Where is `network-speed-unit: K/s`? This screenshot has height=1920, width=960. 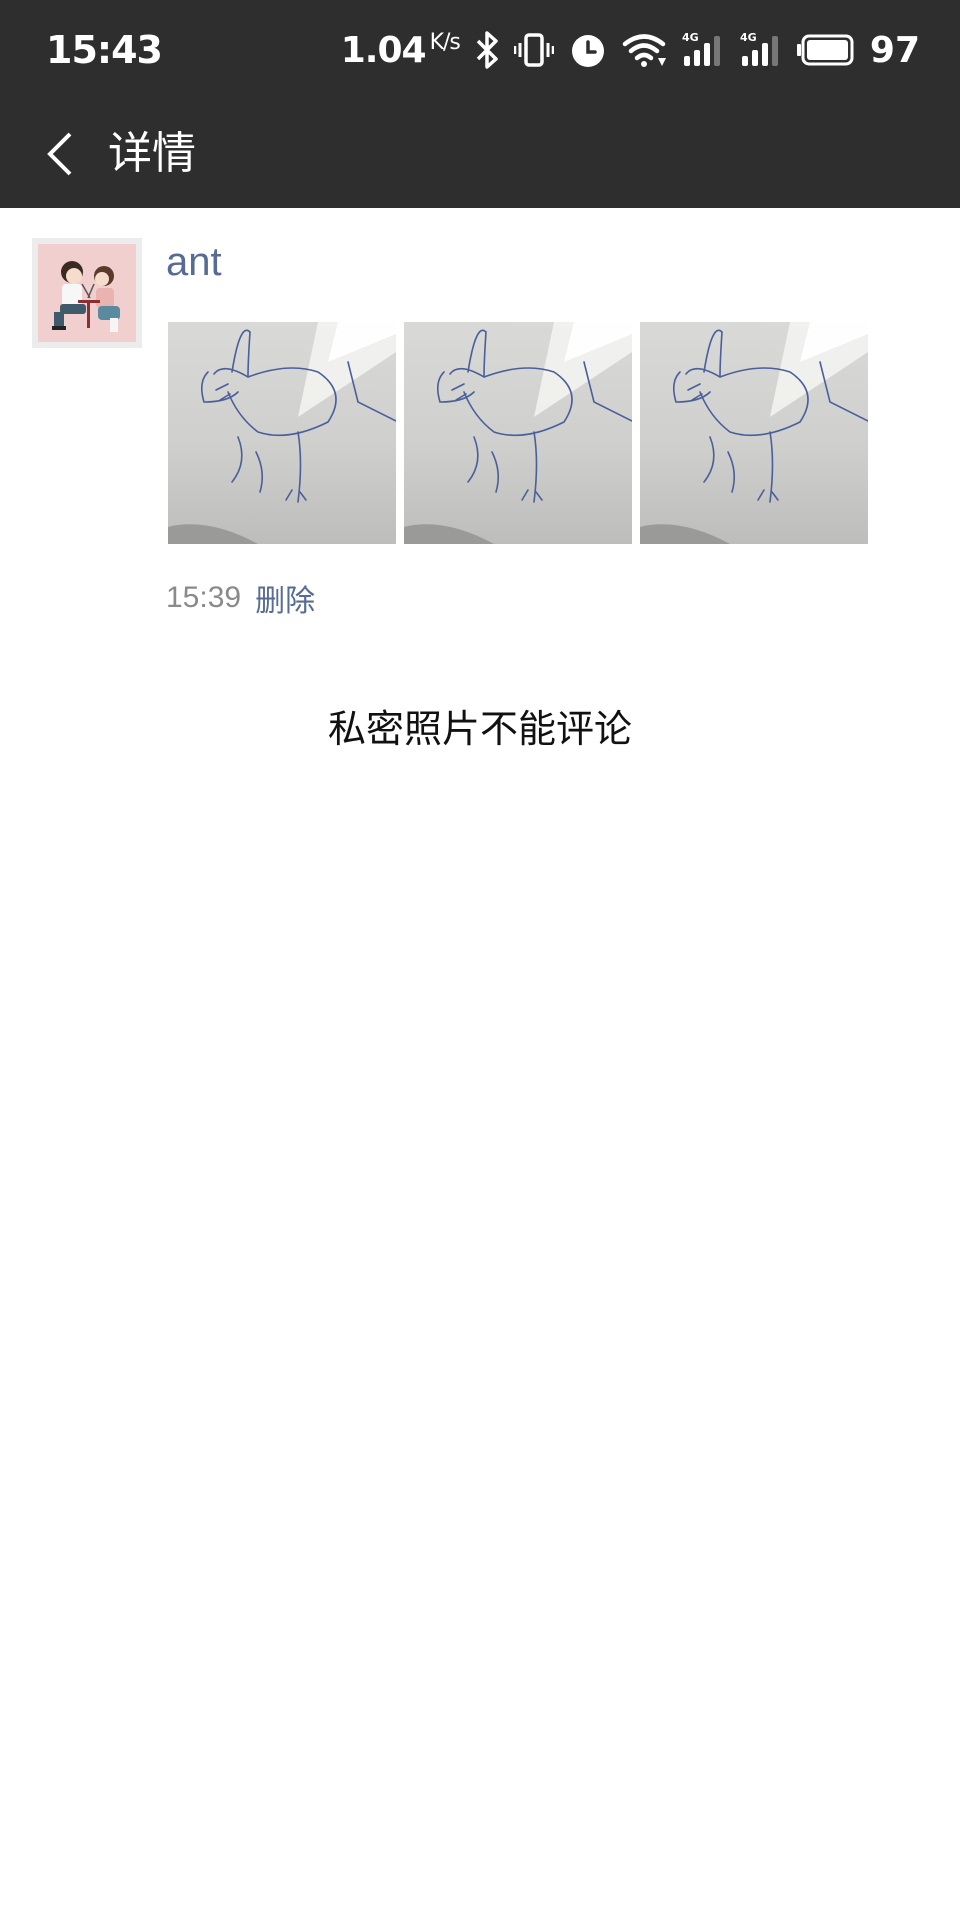
network-speed-unit: K/s is located at coordinates (445, 42).